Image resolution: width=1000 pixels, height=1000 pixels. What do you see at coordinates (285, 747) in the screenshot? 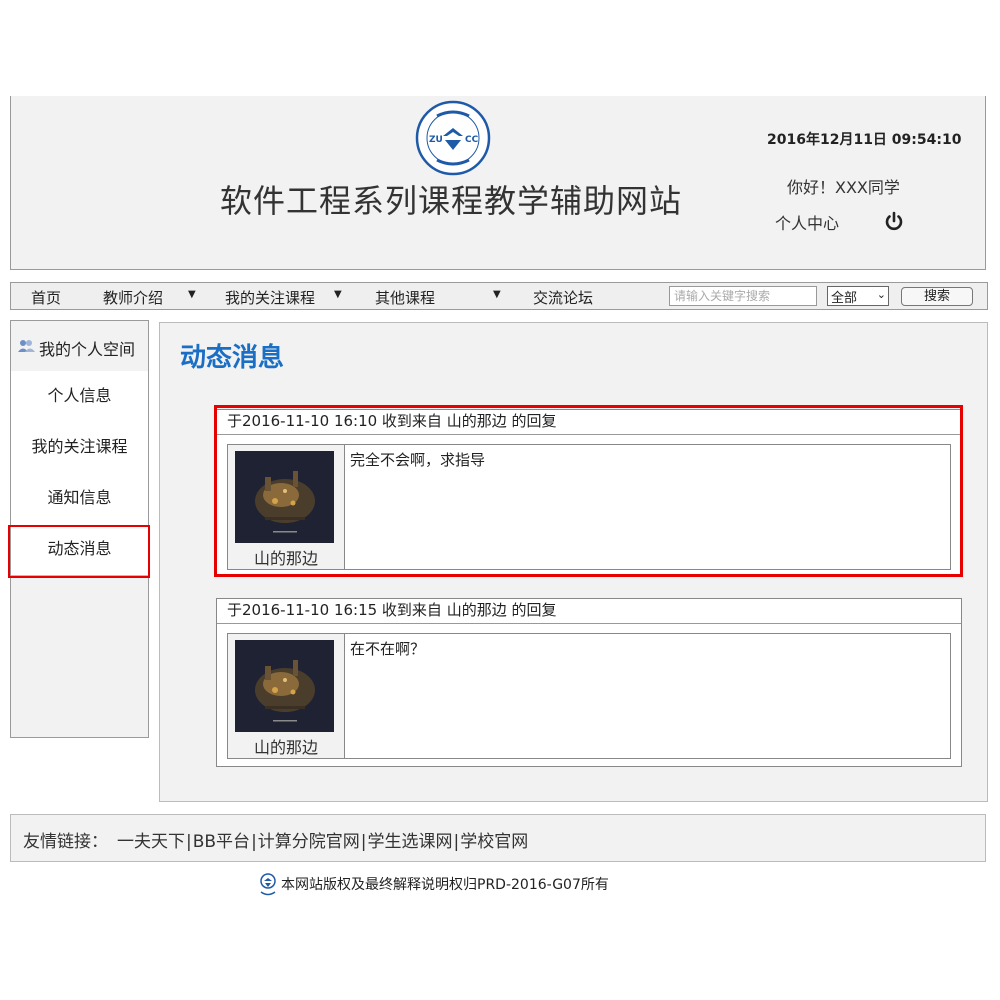
I see `author-name: 山的那边` at bounding box center [285, 747].